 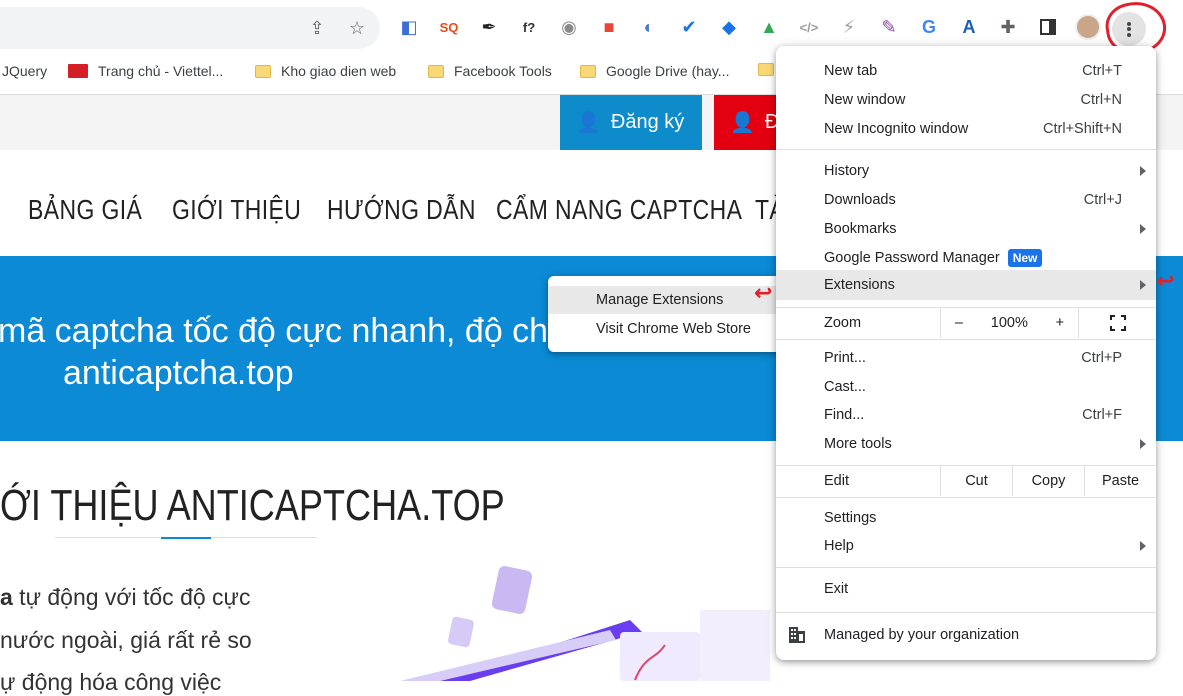 I want to click on zoom-level: 100%, so click(x=1009, y=323).